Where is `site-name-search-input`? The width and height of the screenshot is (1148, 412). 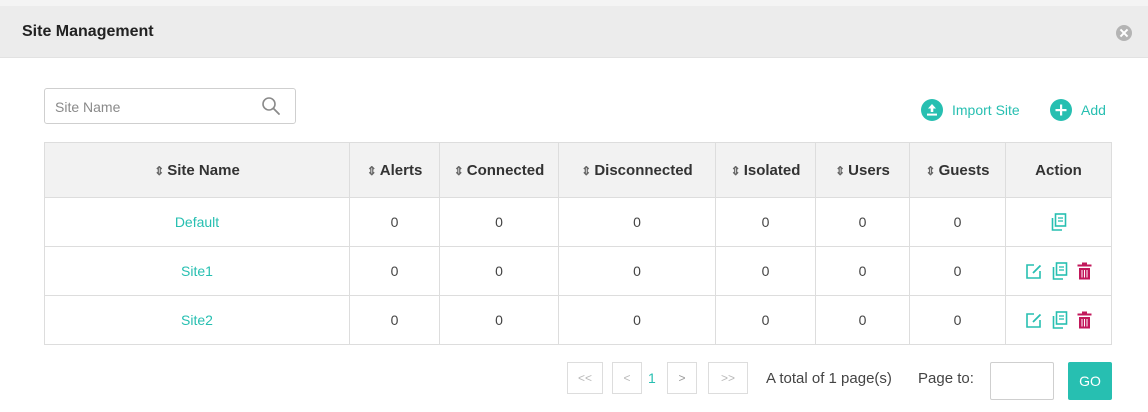
site-name-search-input is located at coordinates (155, 107).